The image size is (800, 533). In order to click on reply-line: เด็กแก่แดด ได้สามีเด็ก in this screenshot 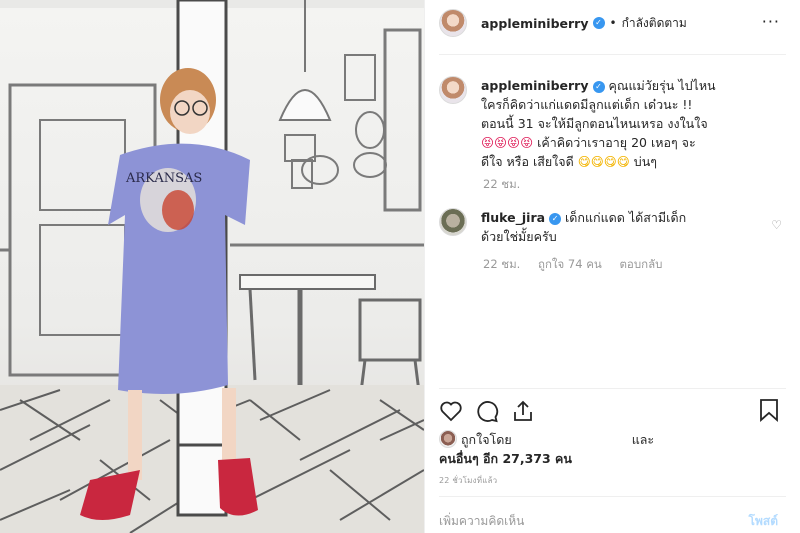, I will do `click(626, 217)`.